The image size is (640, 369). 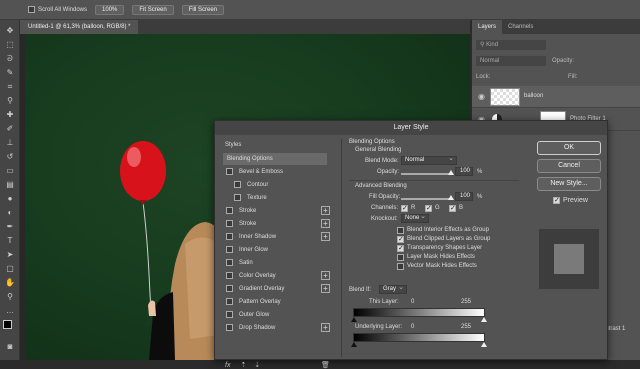 I want to click on girl-hand, so click(x=152, y=308).